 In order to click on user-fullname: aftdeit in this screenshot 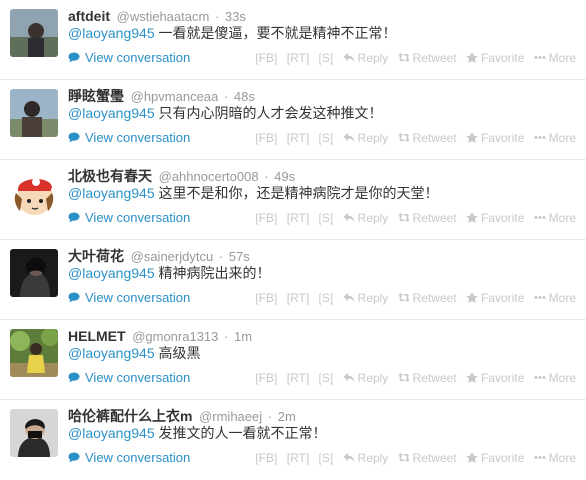, I will do `click(89, 16)`.